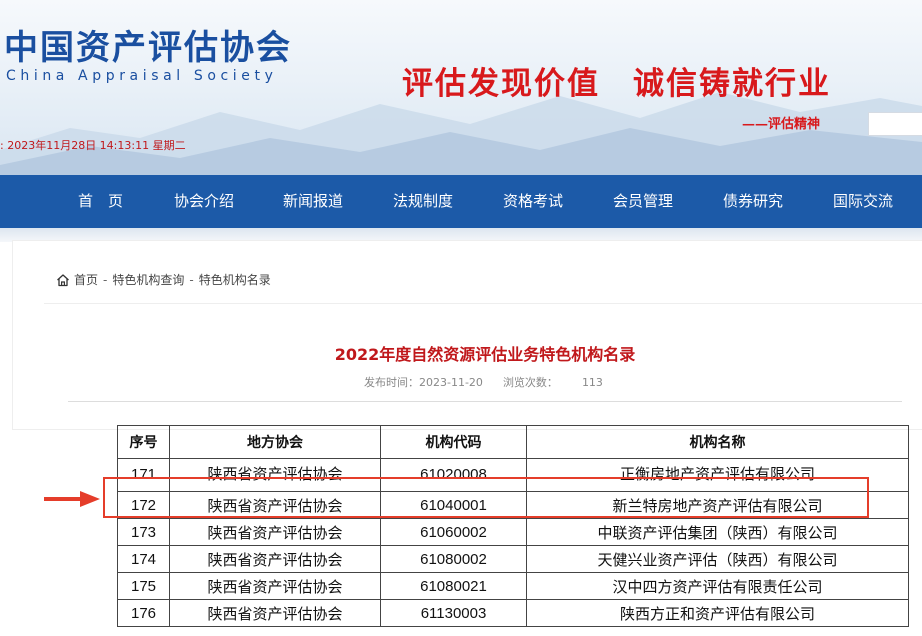  What do you see at coordinates (592, 382) in the screenshot?
I see `view-count: 113` at bounding box center [592, 382].